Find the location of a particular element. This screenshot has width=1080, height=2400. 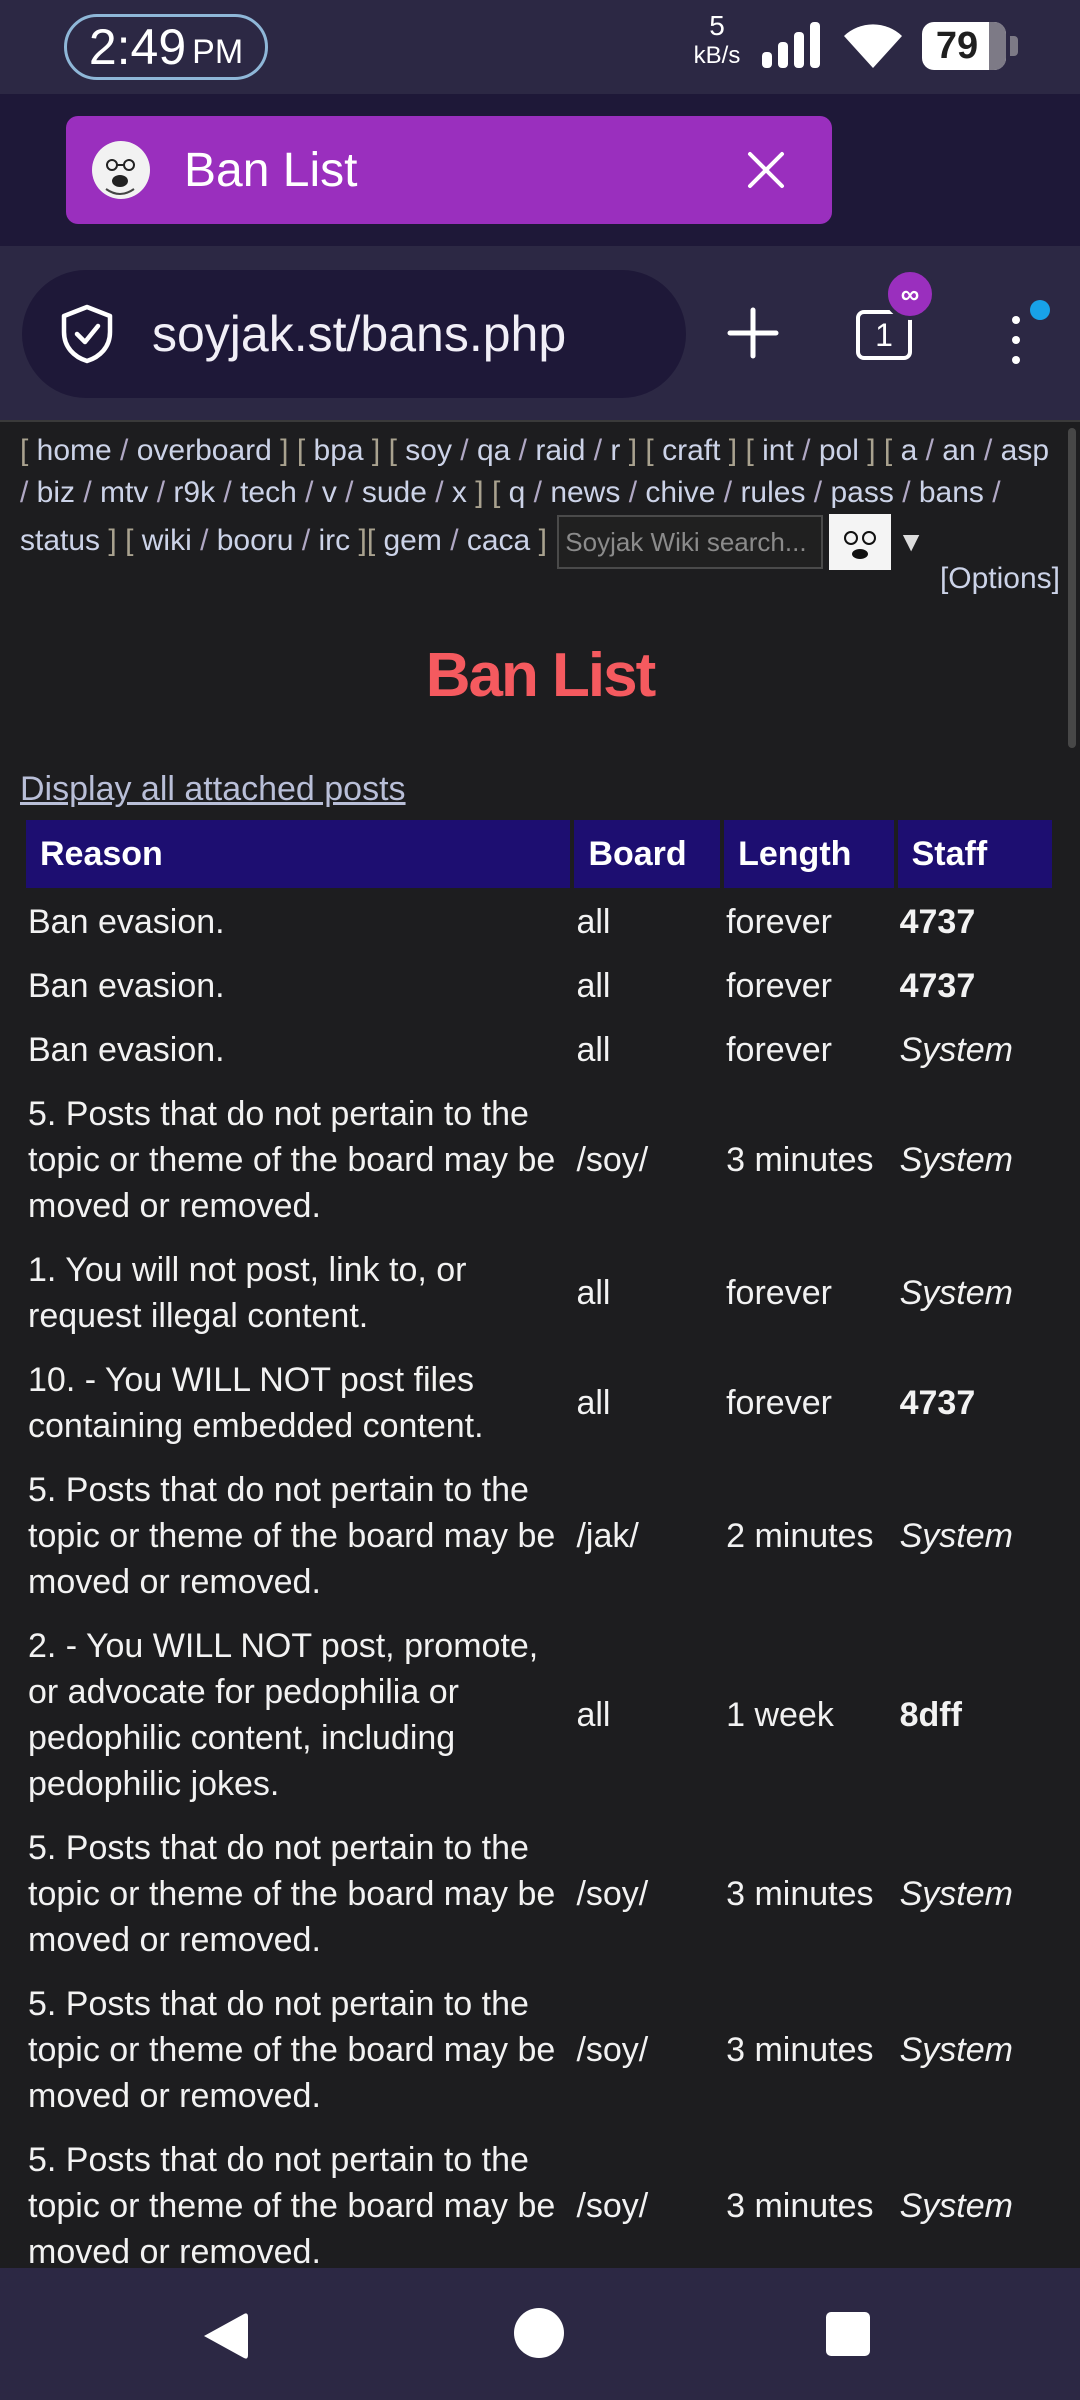

active-tab: Ban List is located at coordinates (449, 170).